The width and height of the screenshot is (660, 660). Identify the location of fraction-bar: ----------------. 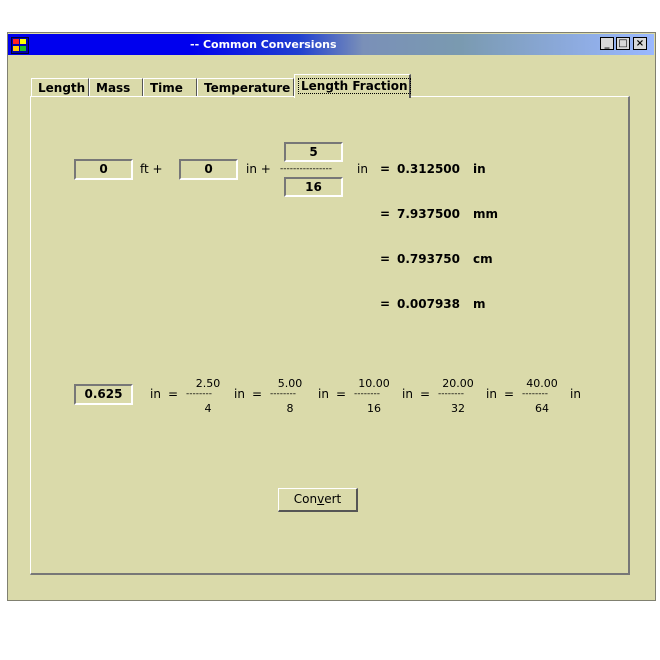
(306, 169).